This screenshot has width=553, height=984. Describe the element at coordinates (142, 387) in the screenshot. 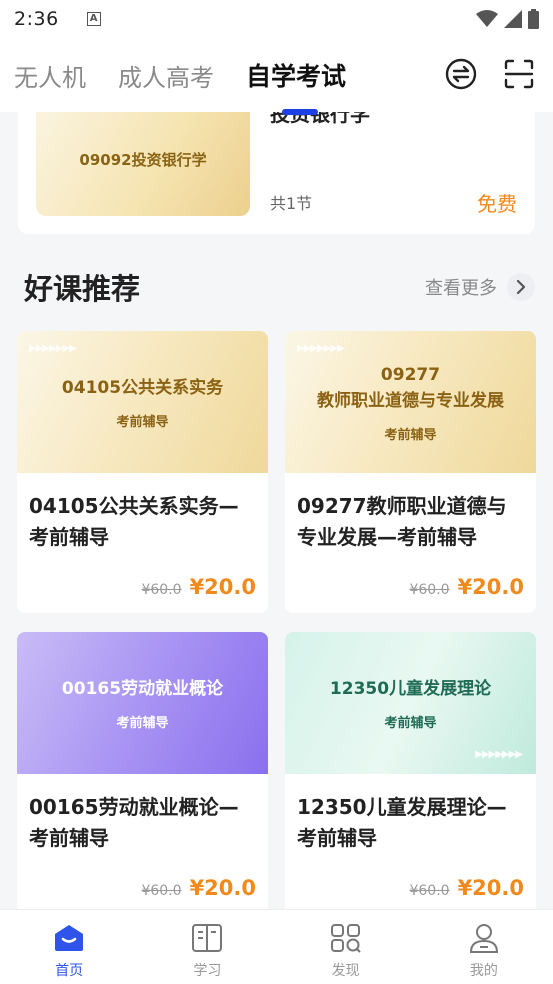

I see `thumbnail-title: 04105公共关系实务` at that location.